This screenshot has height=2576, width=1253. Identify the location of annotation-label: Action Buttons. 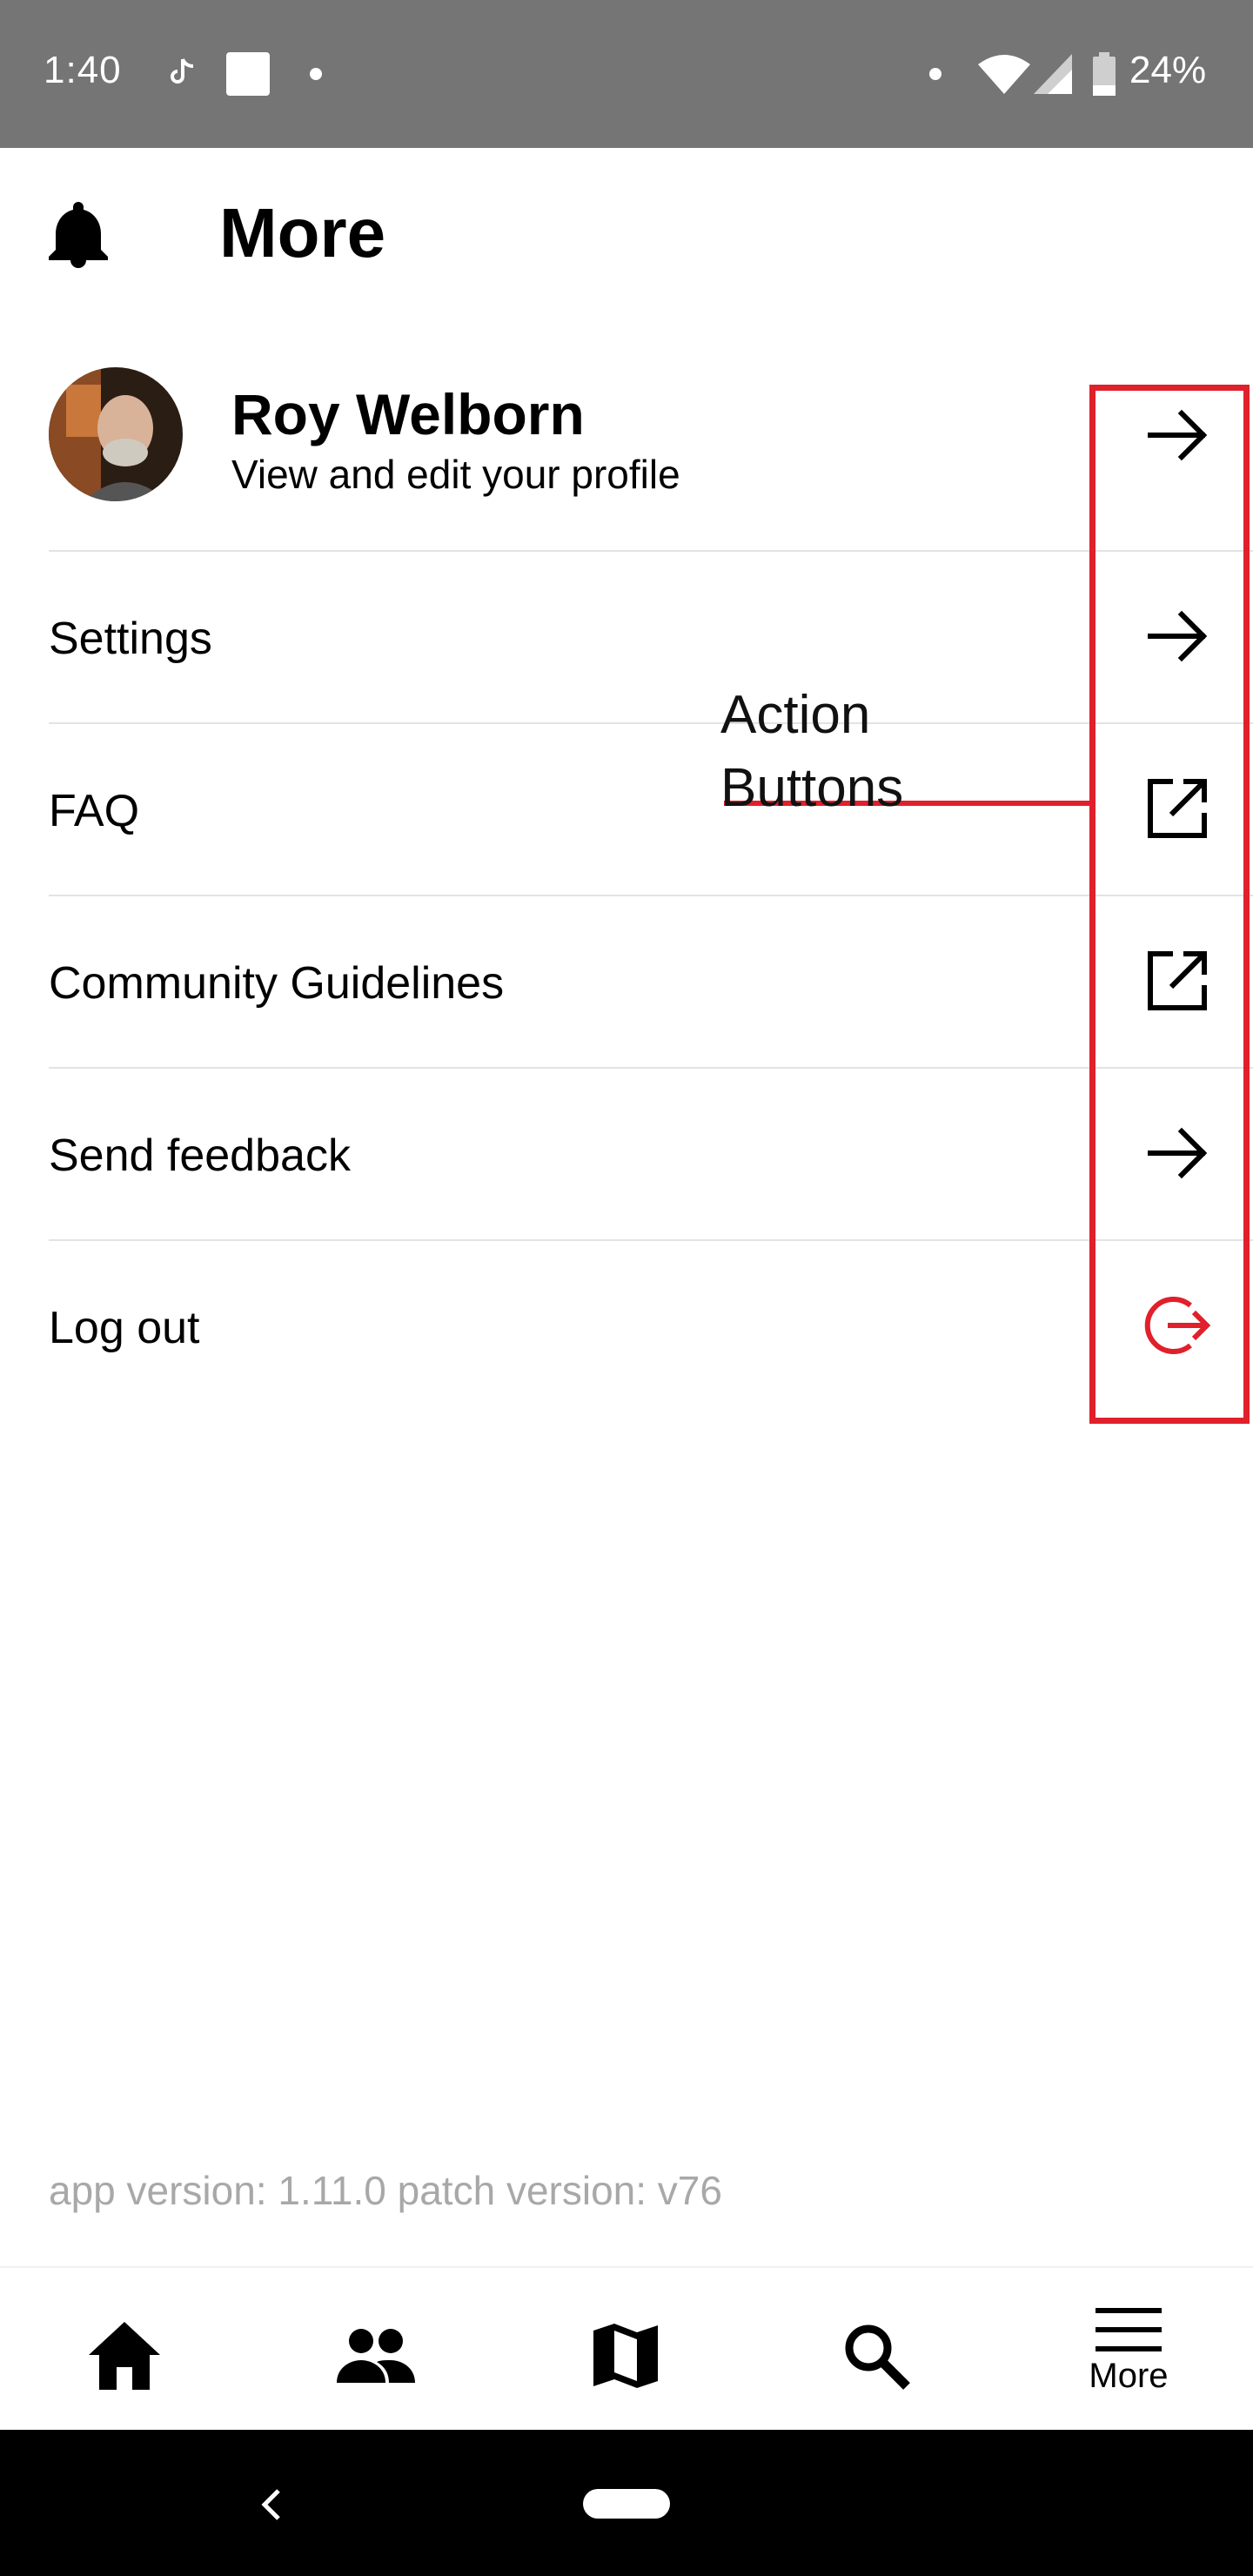
(811, 752).